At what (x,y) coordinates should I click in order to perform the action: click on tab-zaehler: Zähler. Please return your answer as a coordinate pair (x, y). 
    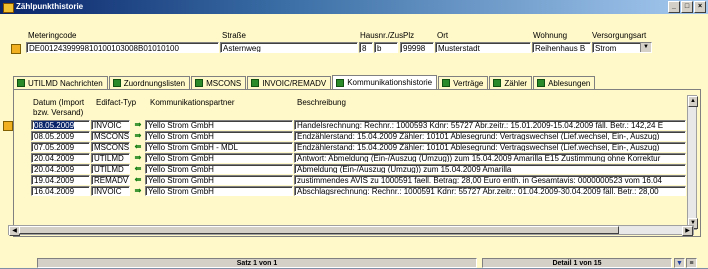
    Looking at the image, I should click on (511, 82).